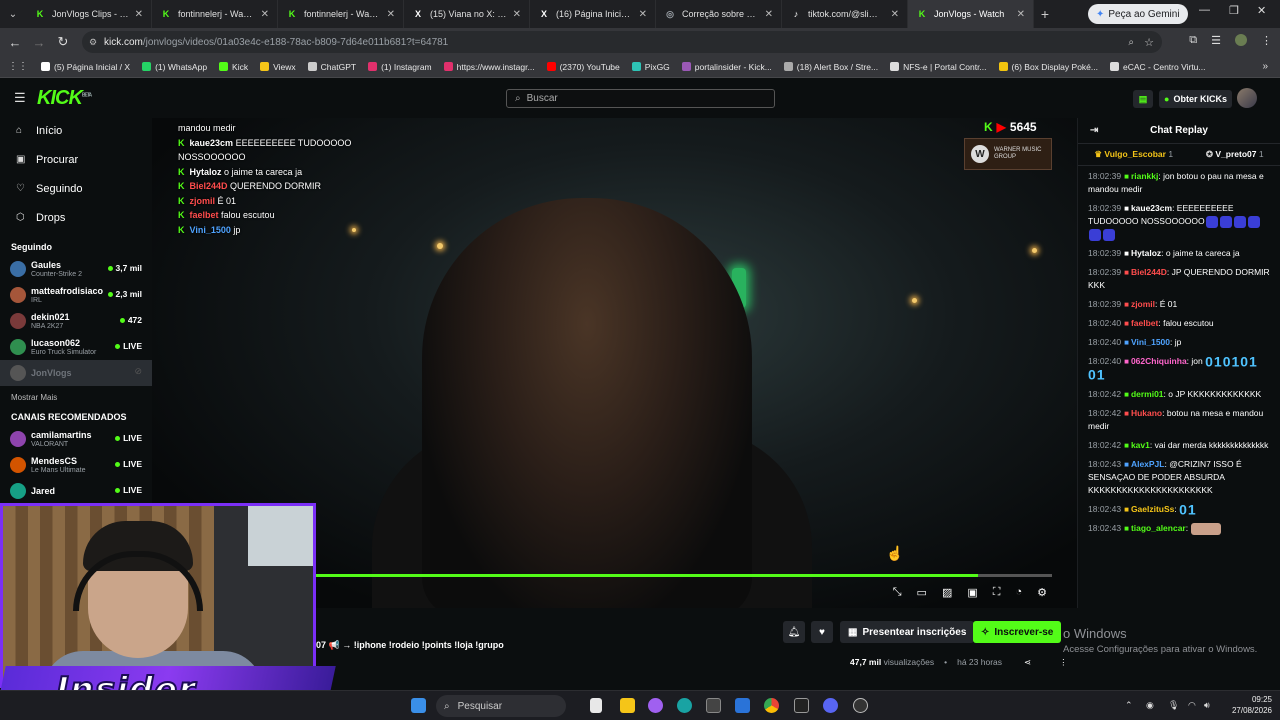 The width and height of the screenshot is (1280, 720). I want to click on chat-username: Hukano, so click(1146, 413).